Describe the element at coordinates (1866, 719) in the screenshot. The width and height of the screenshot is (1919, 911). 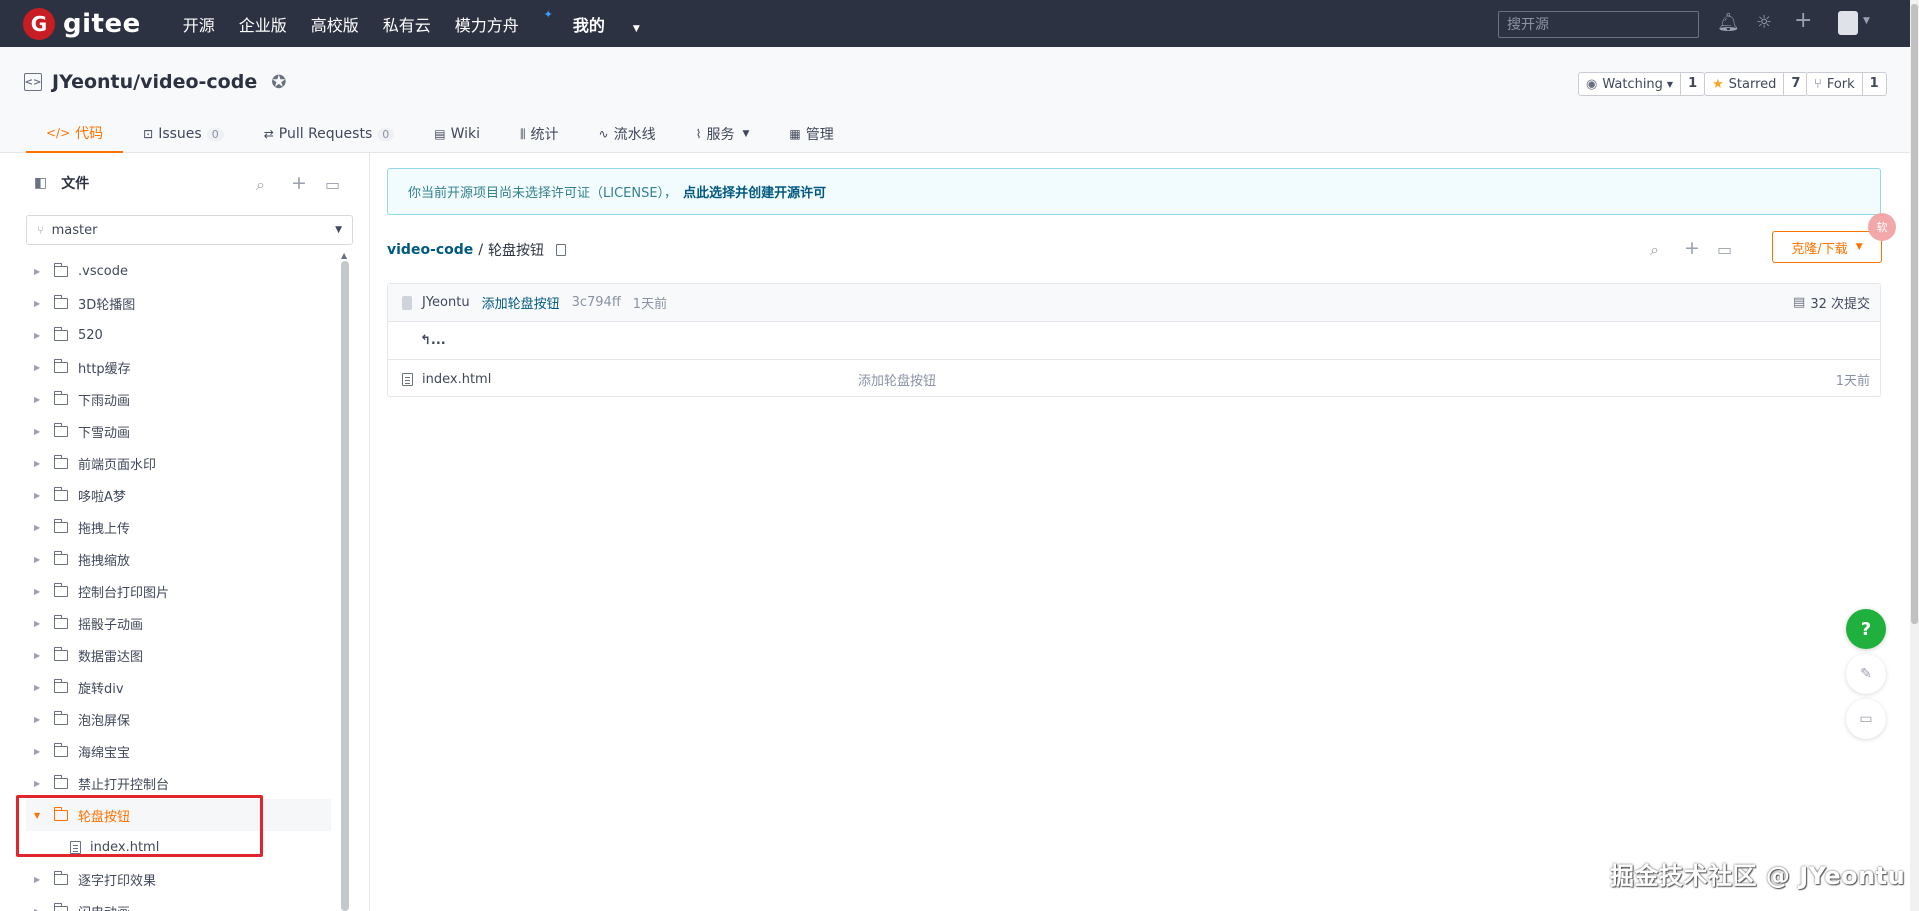
I see `chat-button: ▭` at that location.